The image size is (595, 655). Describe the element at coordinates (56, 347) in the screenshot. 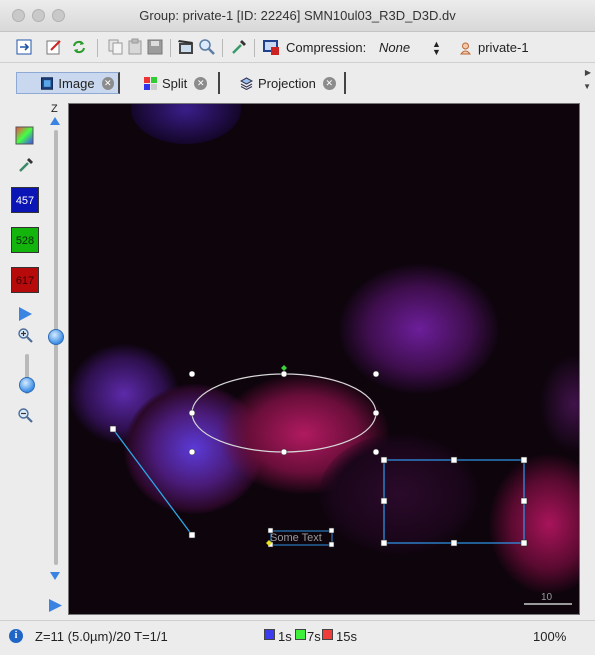

I see `z-slider-track` at that location.